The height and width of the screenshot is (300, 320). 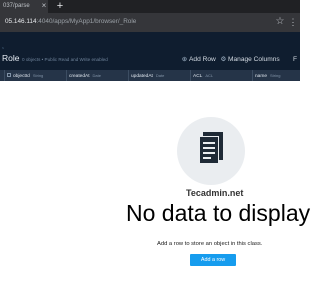 I want to click on column-name: name, so click(x=261, y=76).